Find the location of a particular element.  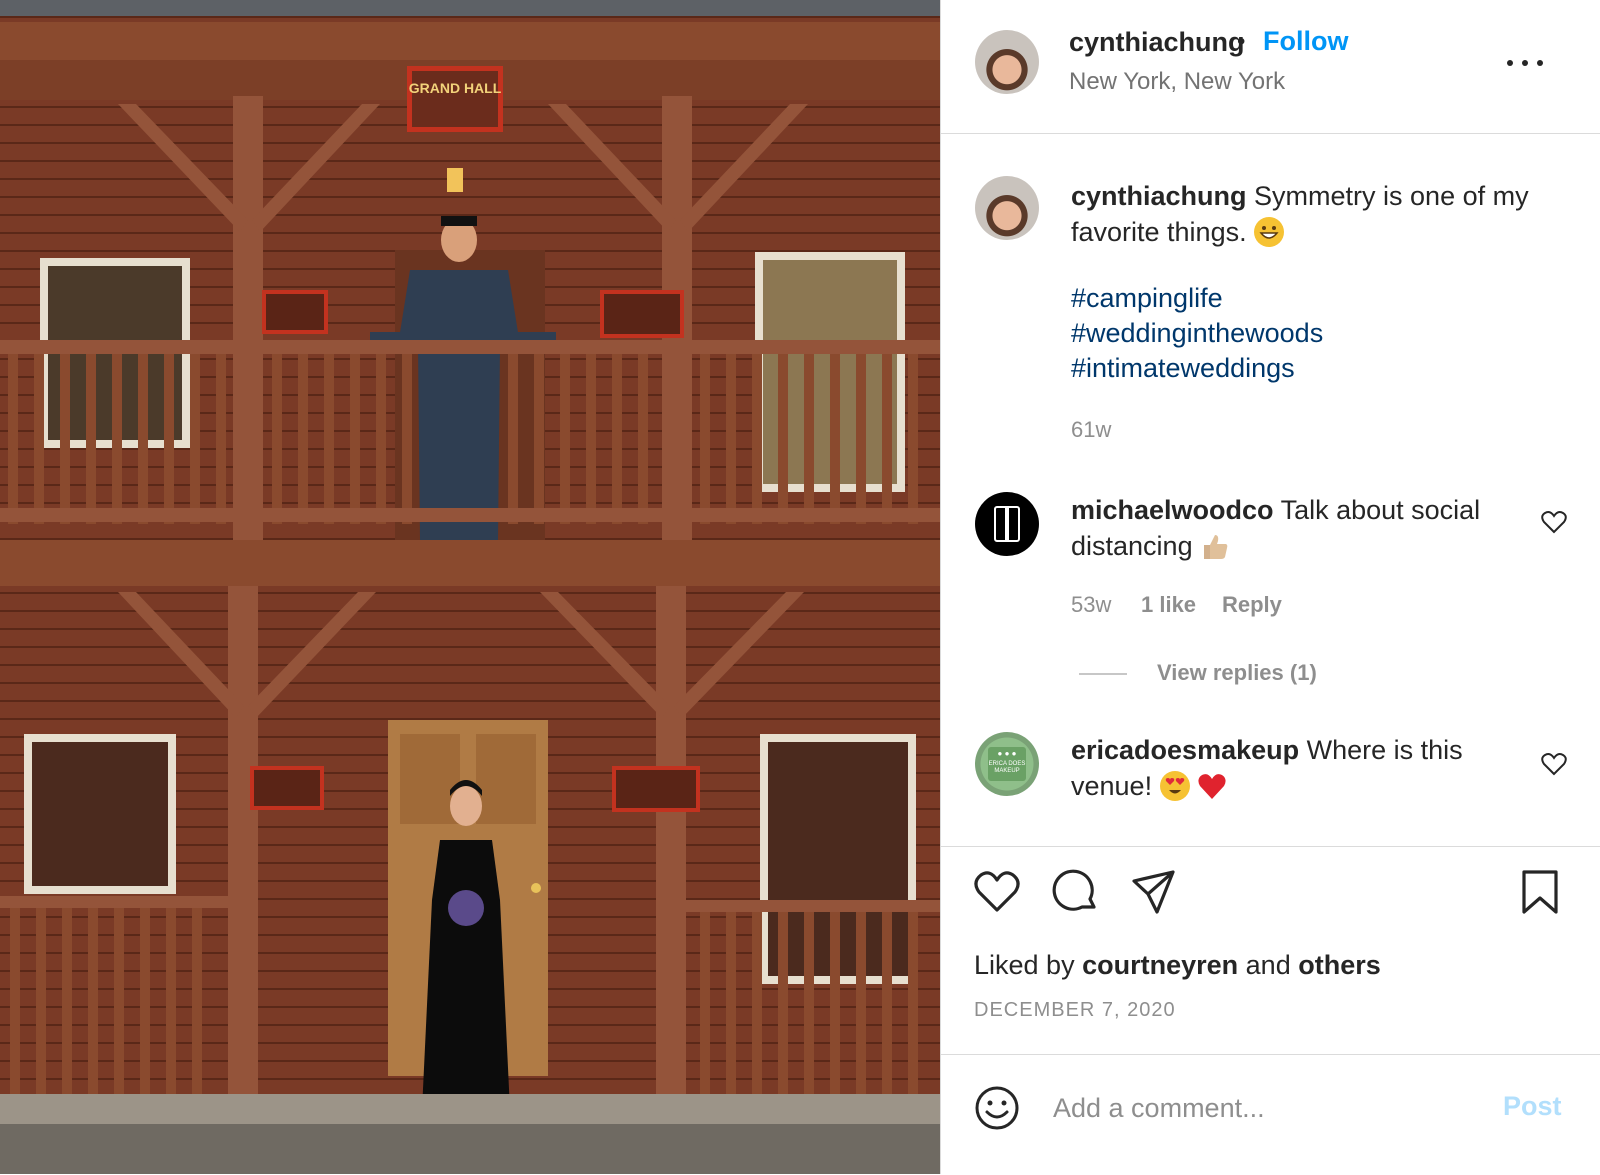

liked-by-text: Liked by courtneyren and others is located at coordinates (1177, 965).